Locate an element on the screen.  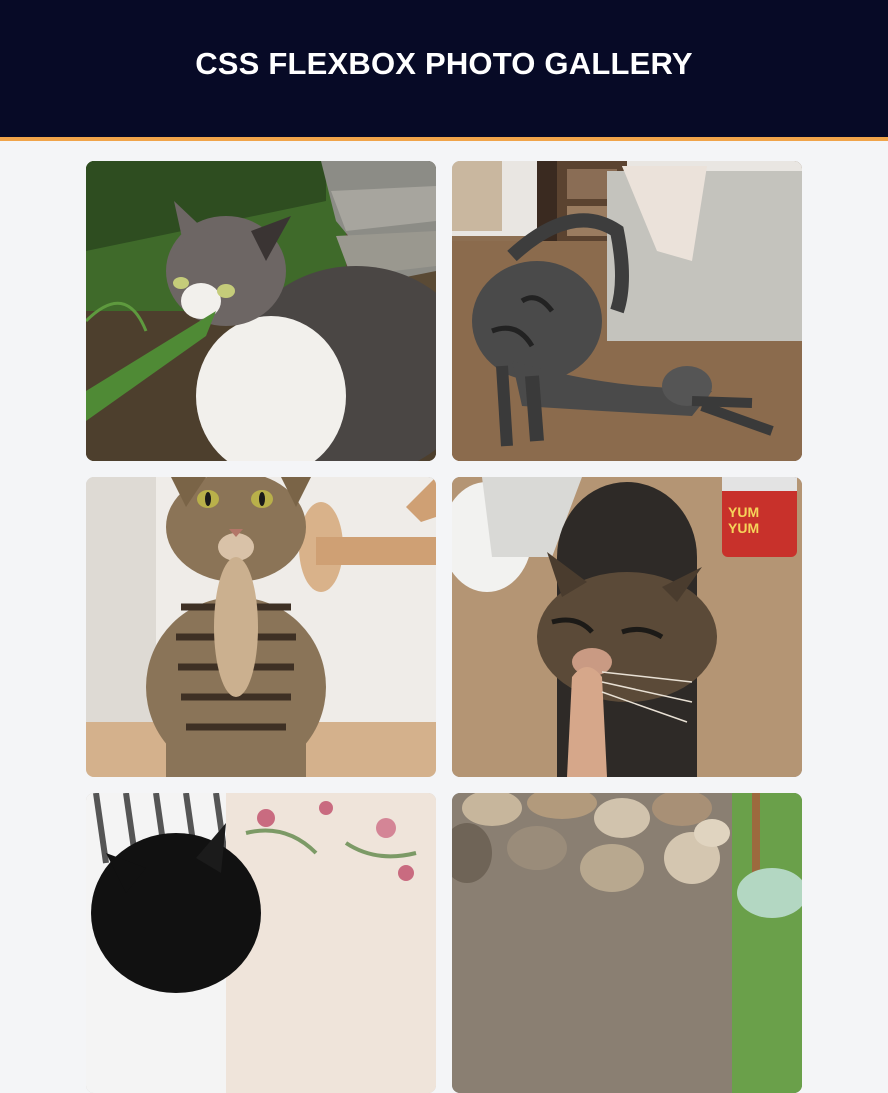
gallery-photo-cat-in-garden is located at coordinates (261, 311).